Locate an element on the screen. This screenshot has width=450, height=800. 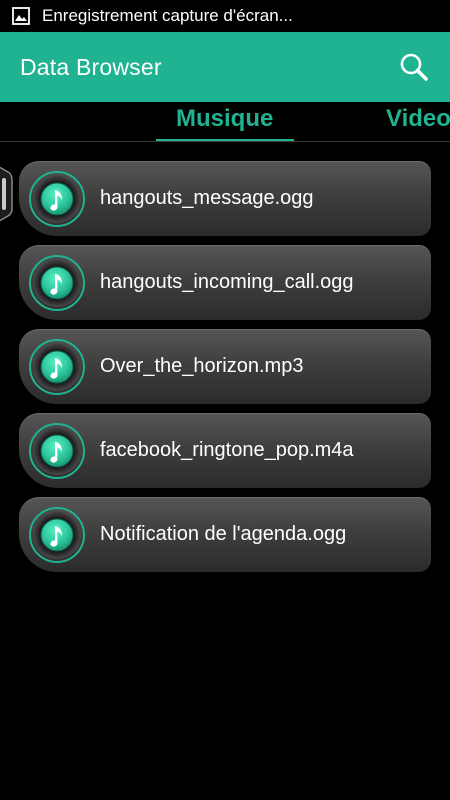
app-title: Data Browser is located at coordinates (91, 66).